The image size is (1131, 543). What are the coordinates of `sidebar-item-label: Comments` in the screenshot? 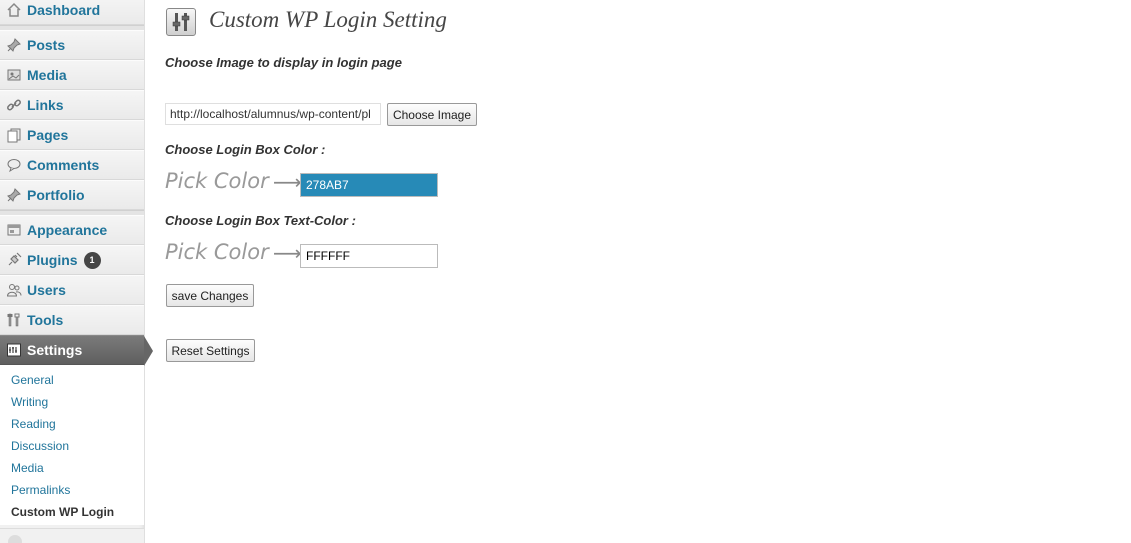 It's located at (63, 165).